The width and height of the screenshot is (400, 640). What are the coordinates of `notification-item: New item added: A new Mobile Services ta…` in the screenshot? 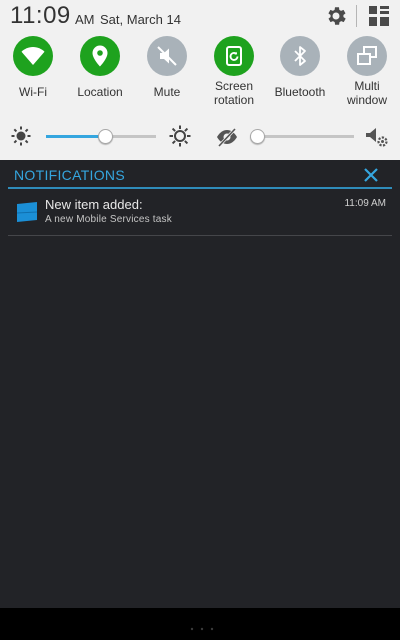 It's located at (200, 212).